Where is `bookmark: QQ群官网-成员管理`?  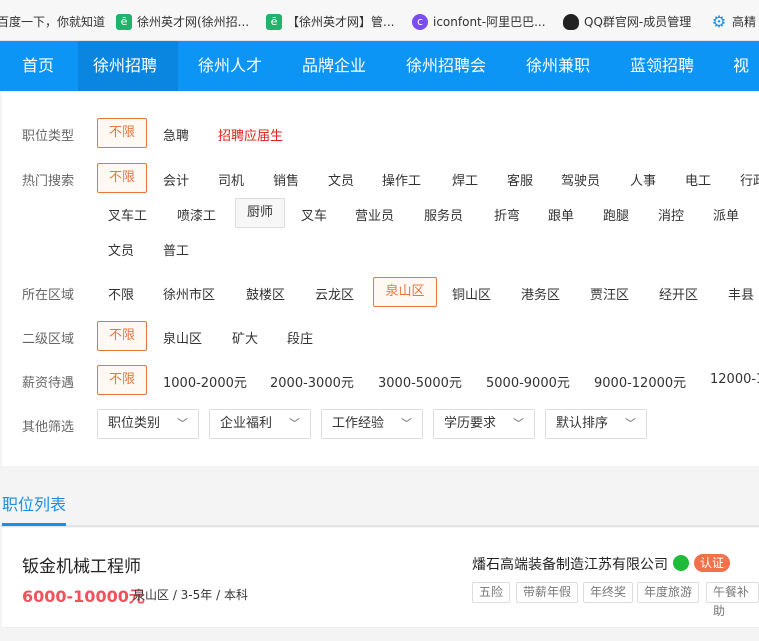
bookmark: QQ群官网-成员管理 is located at coordinates (627, 21).